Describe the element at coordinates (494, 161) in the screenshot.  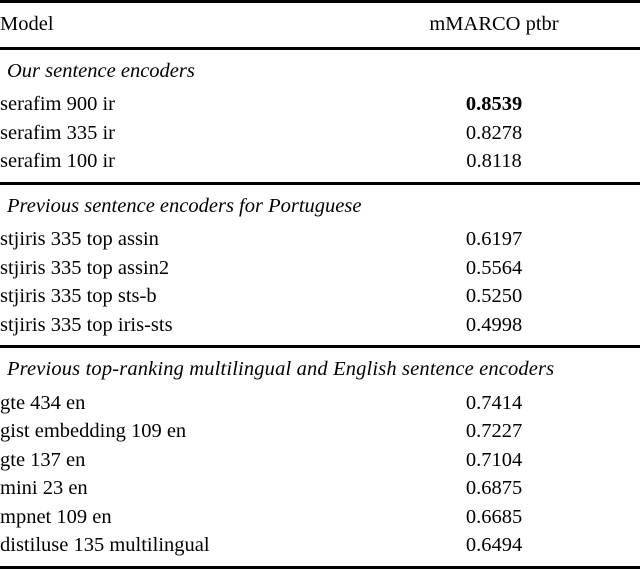
I see `row-metric-value: 0.8118` at that location.